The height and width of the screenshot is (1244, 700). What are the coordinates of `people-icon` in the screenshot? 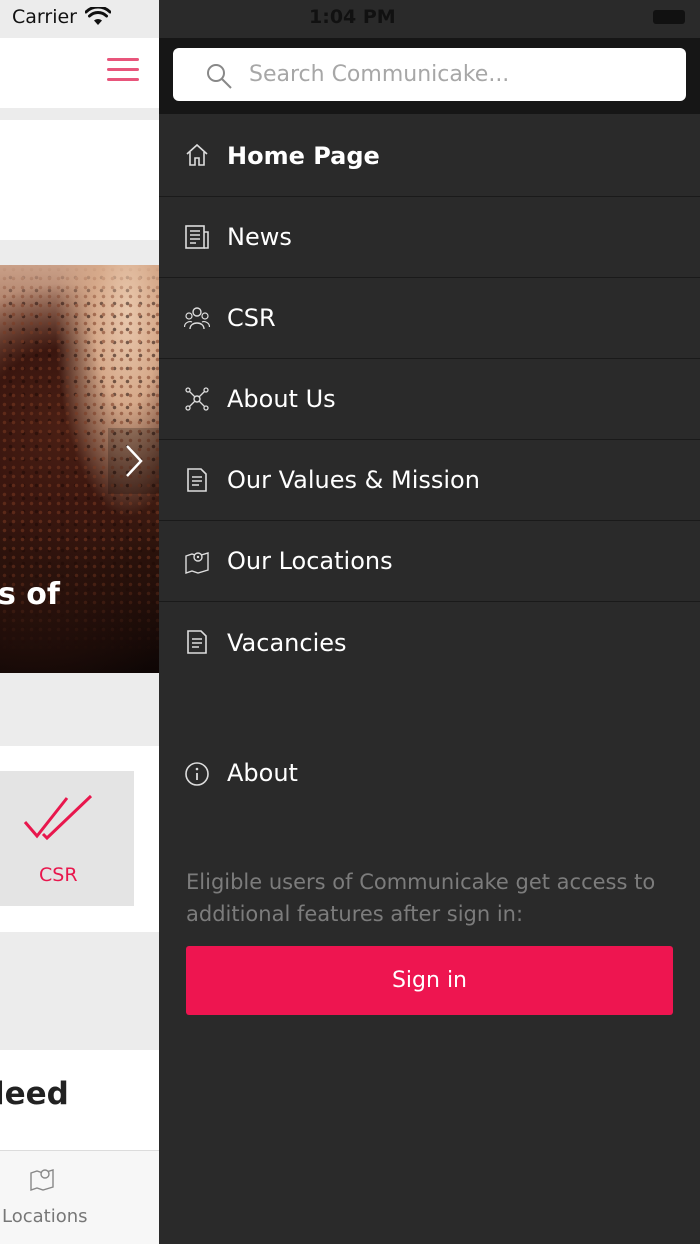 It's located at (197, 318).